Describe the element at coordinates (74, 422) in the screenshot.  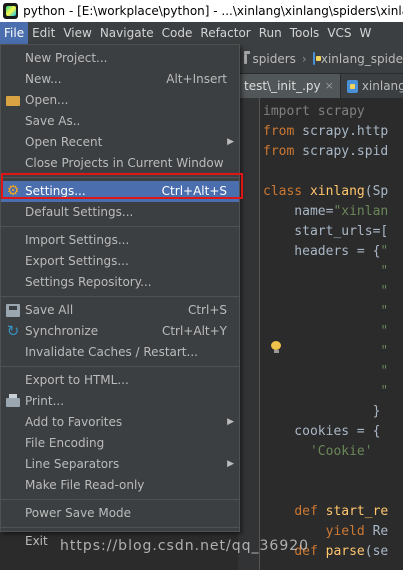
I see `menu-item-label: Add to Favorites` at that location.